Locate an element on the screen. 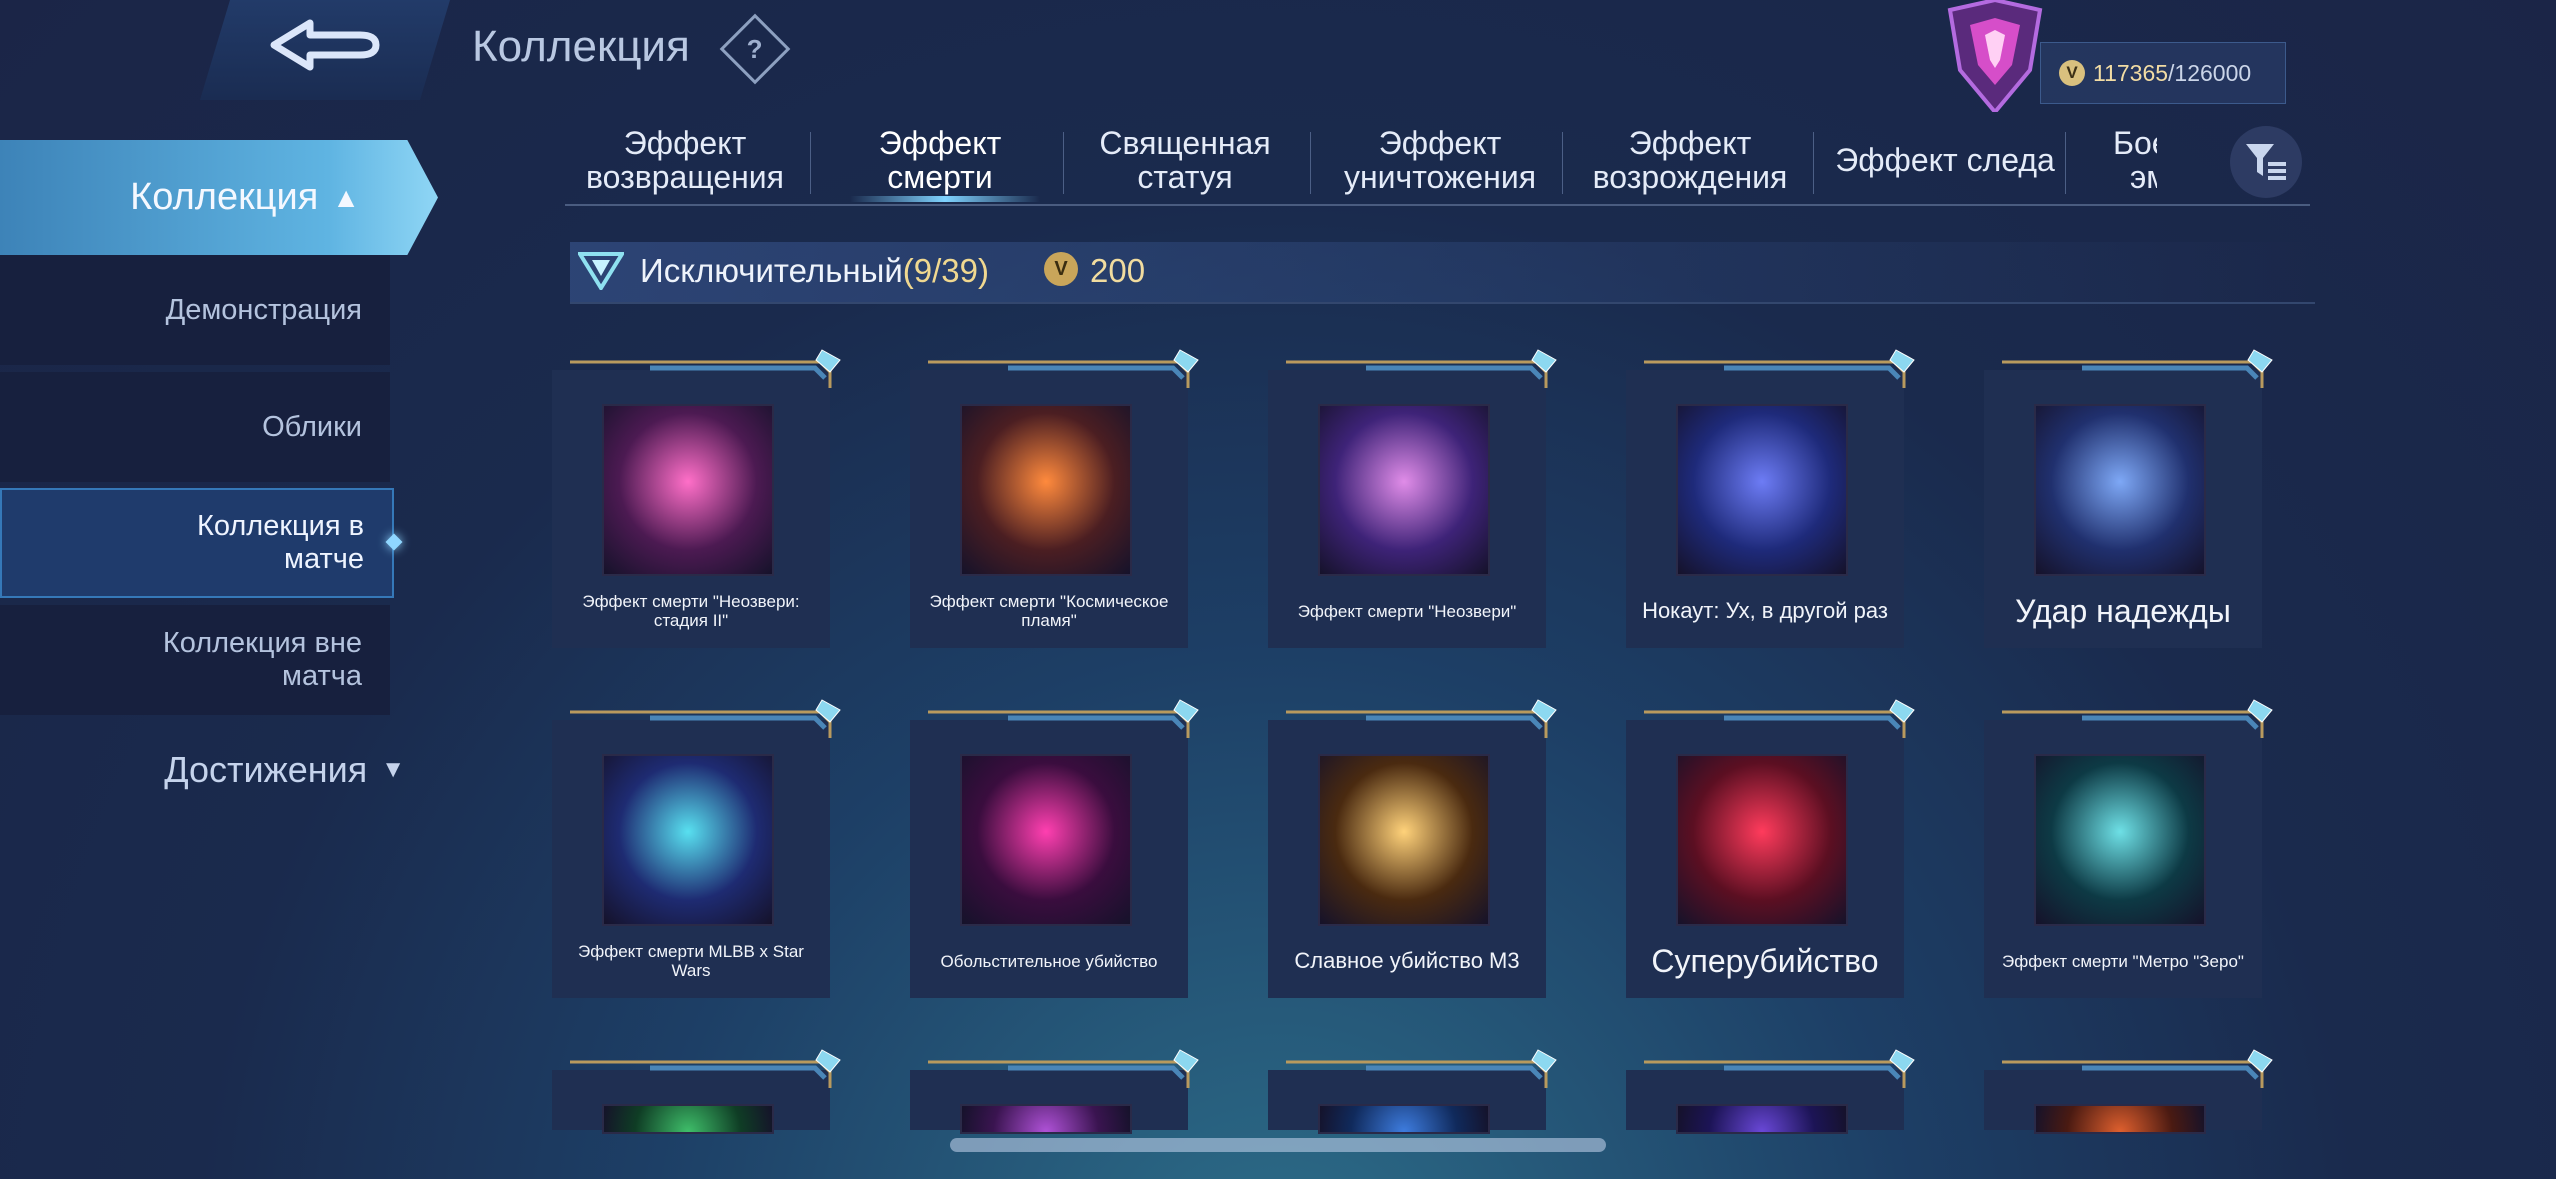 This screenshot has height=1179, width=2556. tab-elimination-effect: Эффект уничтожения is located at coordinates (1440, 160).